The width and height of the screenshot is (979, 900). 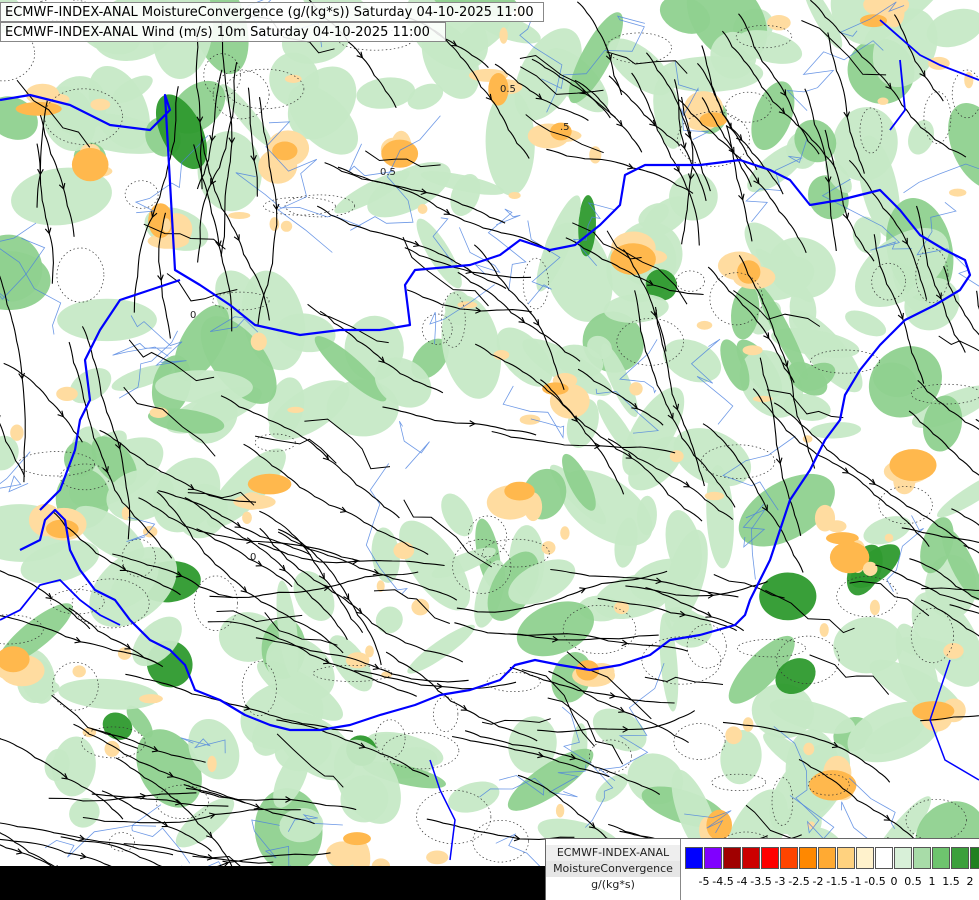 I want to click on legend-tick-label: -0.5, so click(x=875, y=881).